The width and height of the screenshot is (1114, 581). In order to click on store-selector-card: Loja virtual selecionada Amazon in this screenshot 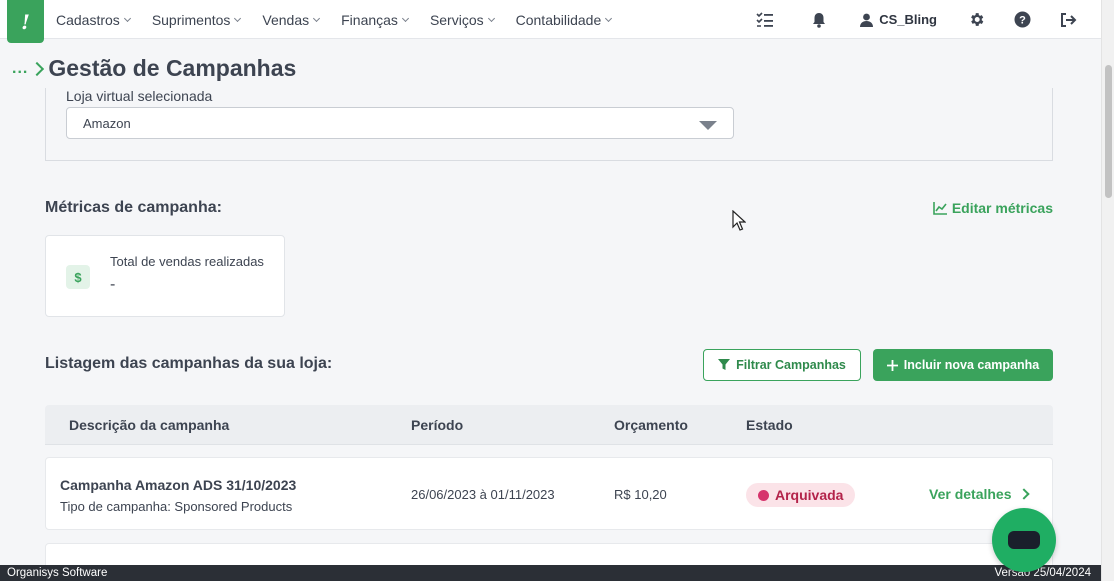, I will do `click(549, 124)`.